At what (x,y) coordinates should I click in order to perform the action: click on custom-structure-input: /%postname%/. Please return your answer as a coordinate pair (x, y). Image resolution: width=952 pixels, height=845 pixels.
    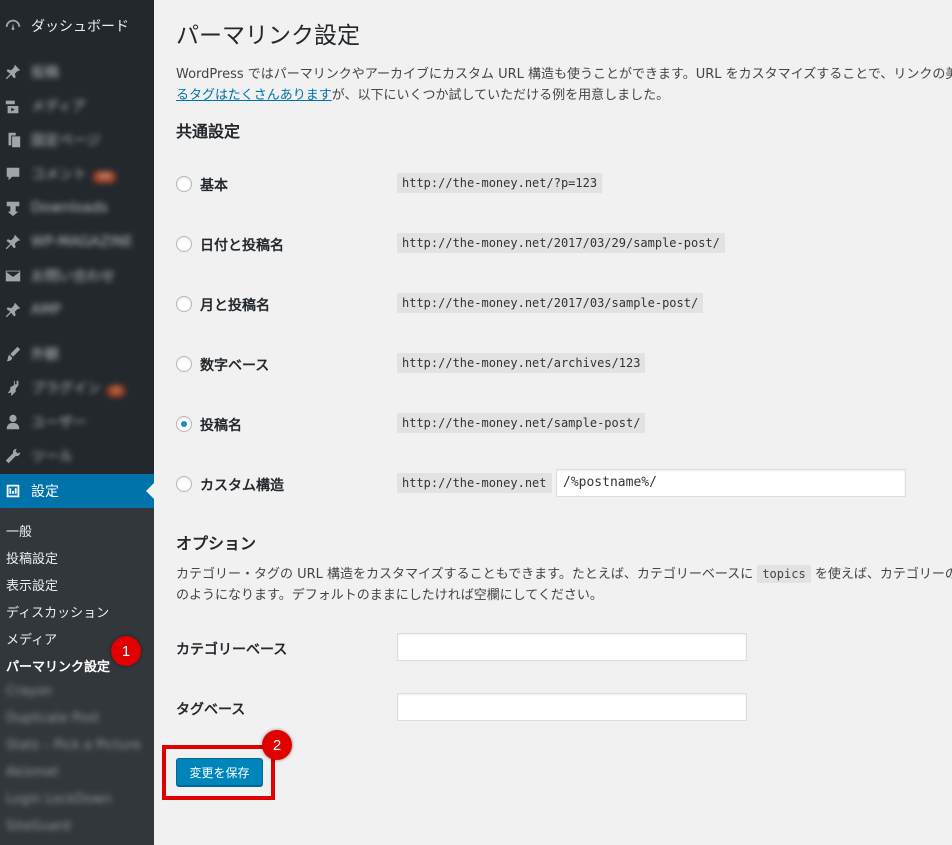
    Looking at the image, I should click on (731, 483).